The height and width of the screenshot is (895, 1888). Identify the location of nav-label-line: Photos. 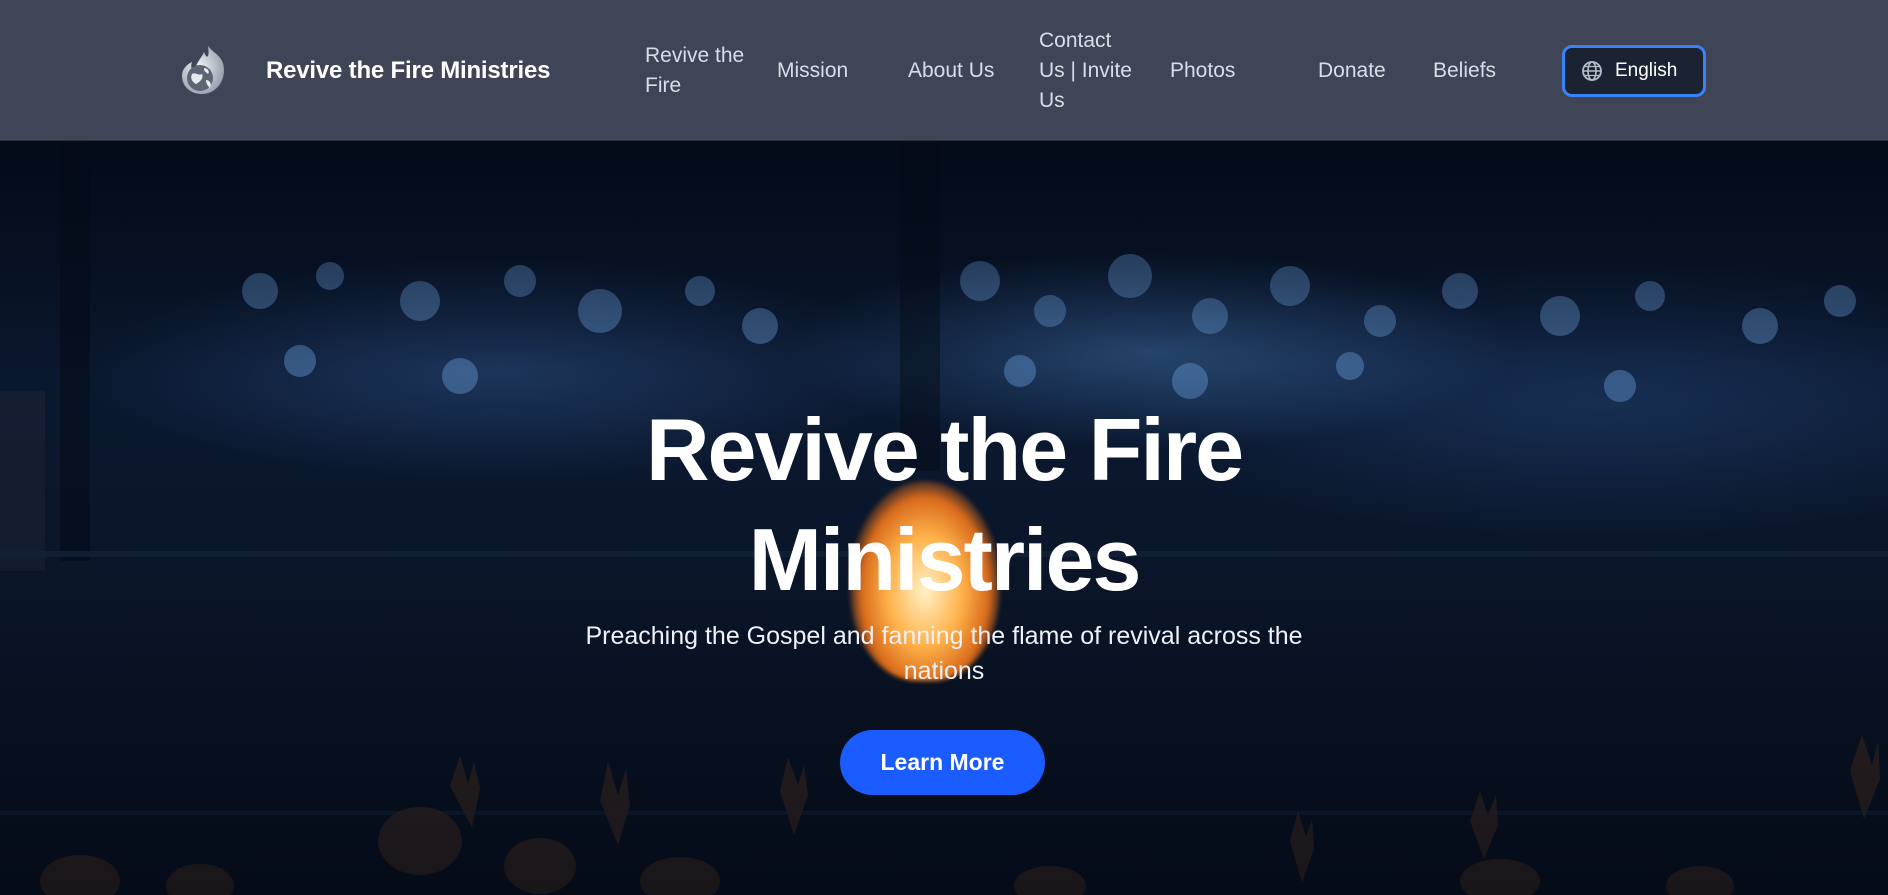
(1203, 70).